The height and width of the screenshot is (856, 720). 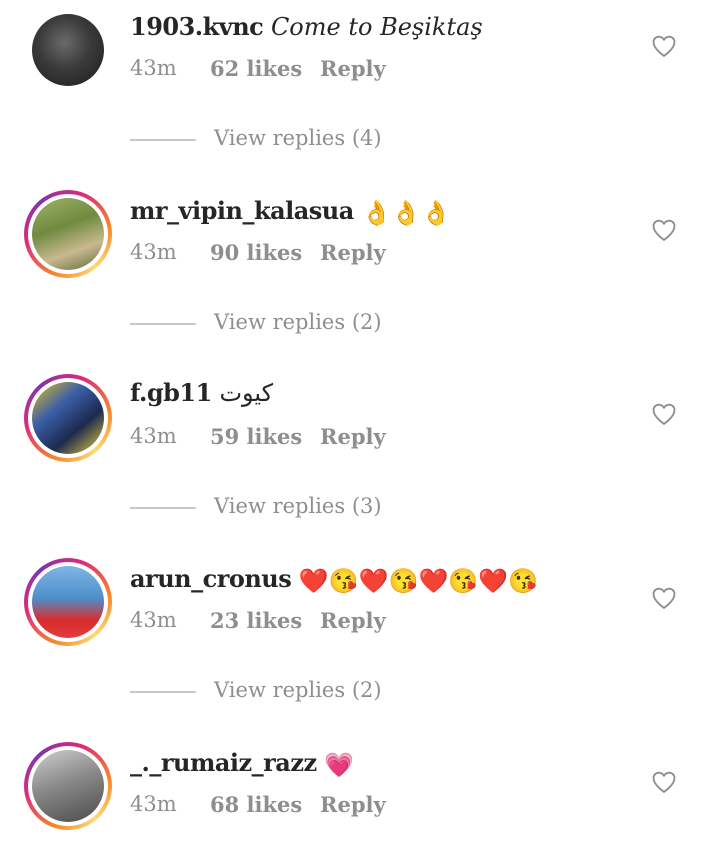 I want to click on comment-body: _._rumaiz_razz 💗, so click(x=242, y=764).